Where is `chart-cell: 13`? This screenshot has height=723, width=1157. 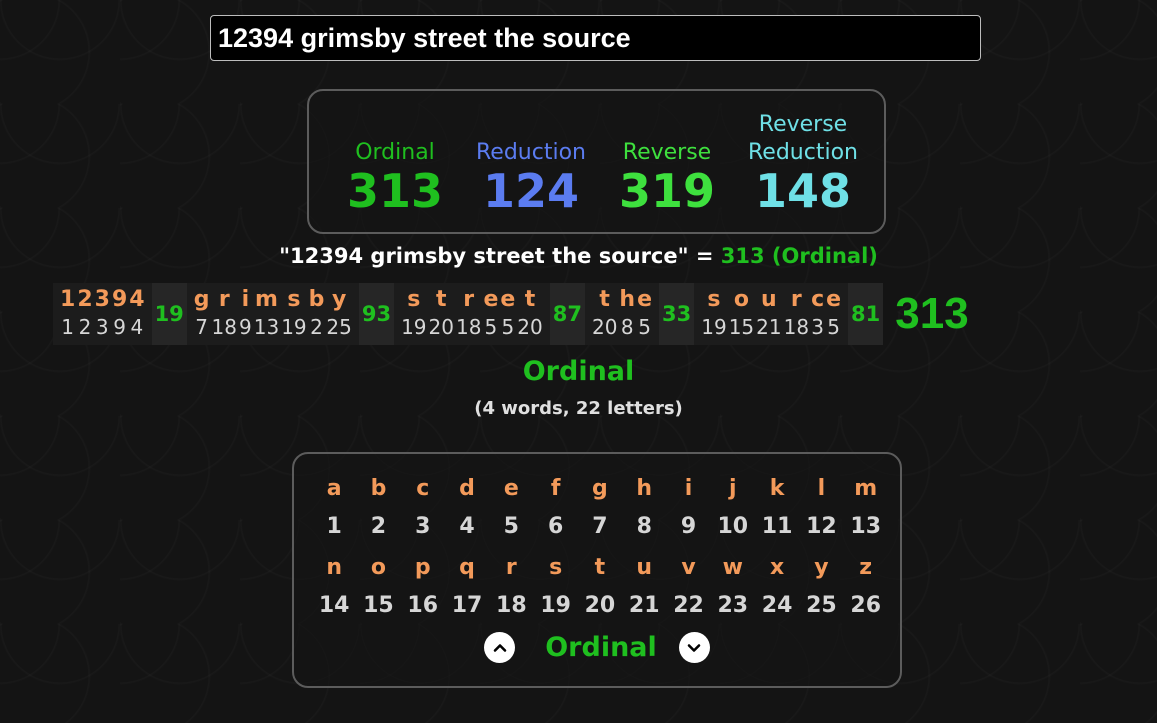 chart-cell: 13 is located at coordinates (866, 526).